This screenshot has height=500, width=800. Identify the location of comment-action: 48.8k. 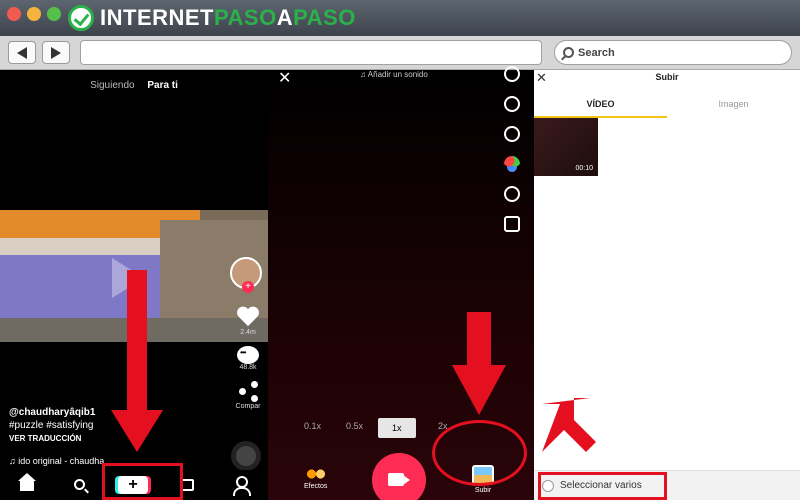
(248, 358).